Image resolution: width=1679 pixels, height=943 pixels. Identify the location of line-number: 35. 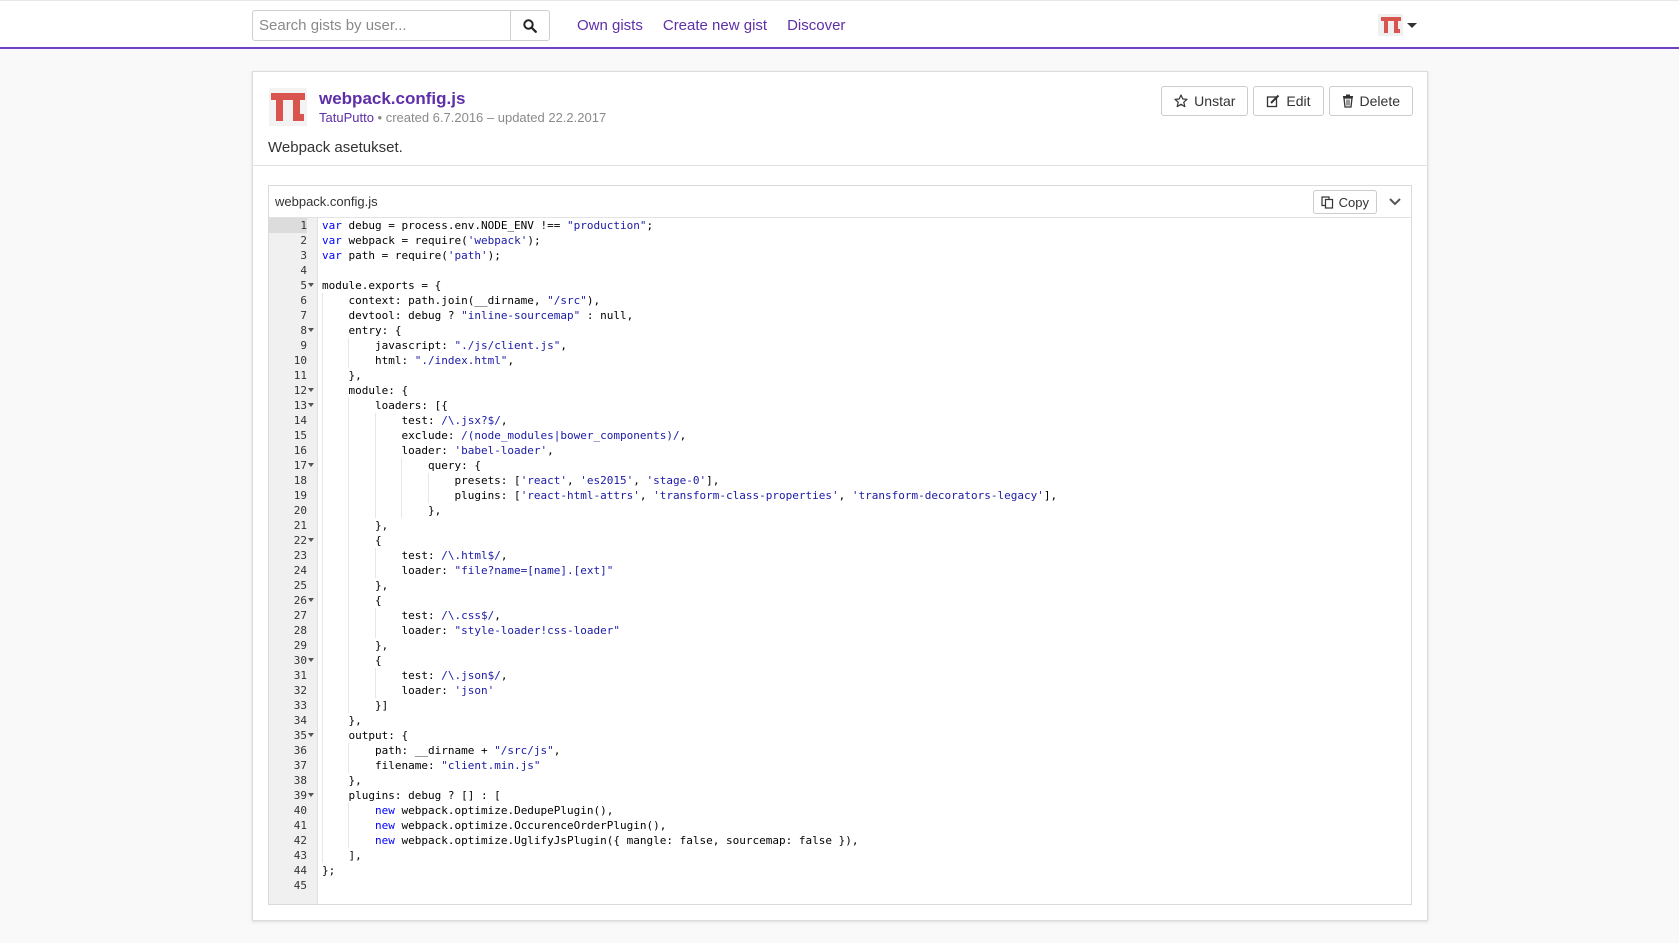
(300, 735).